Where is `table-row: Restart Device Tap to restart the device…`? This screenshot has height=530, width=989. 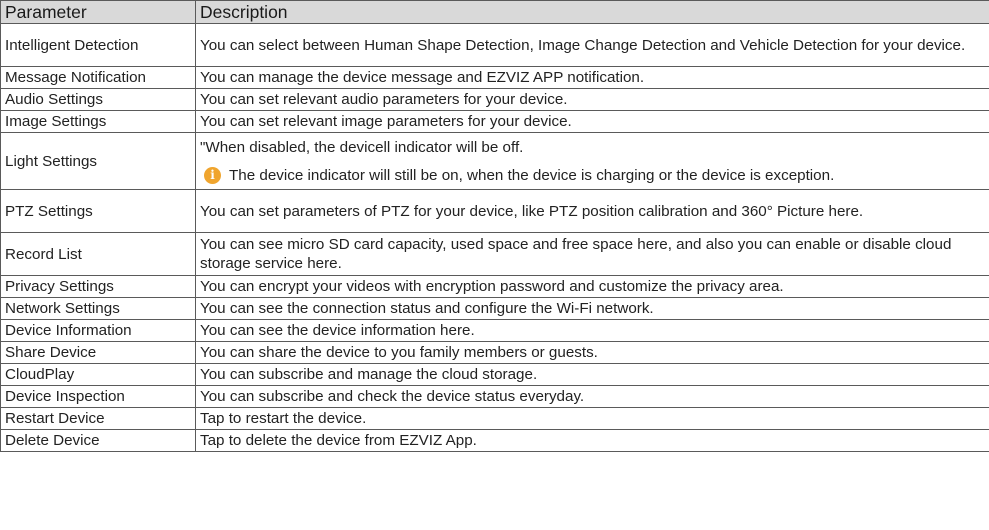 table-row: Restart Device Tap to restart the device… is located at coordinates (494, 418).